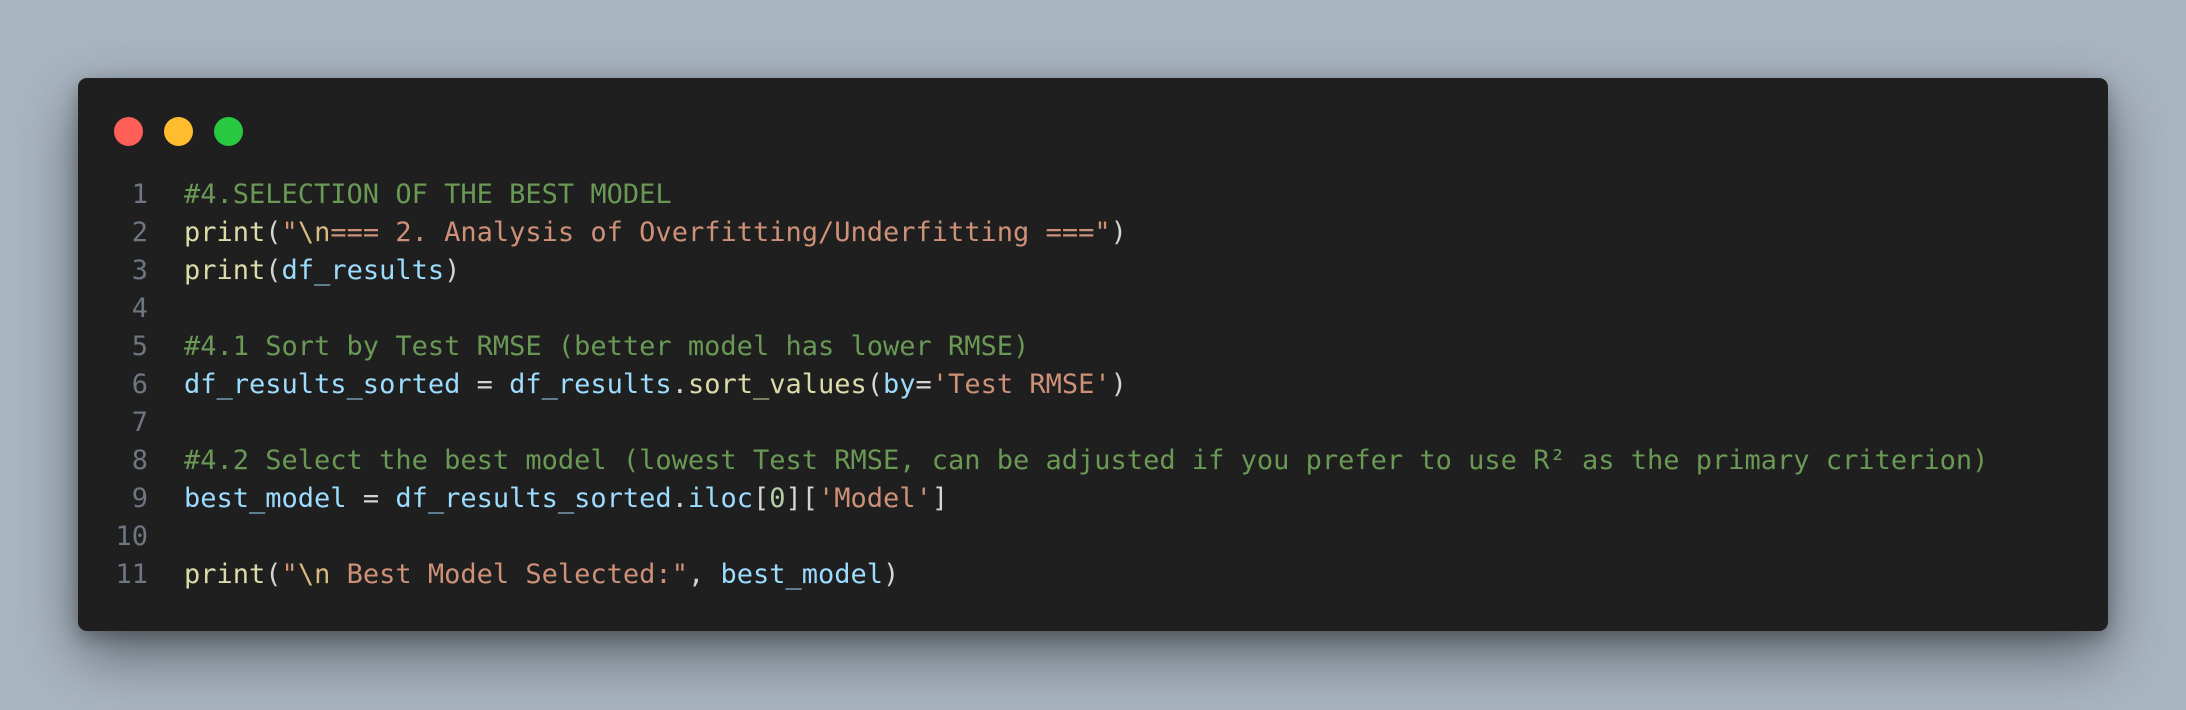 The height and width of the screenshot is (710, 2186). I want to click on minimize-button, so click(178, 131).